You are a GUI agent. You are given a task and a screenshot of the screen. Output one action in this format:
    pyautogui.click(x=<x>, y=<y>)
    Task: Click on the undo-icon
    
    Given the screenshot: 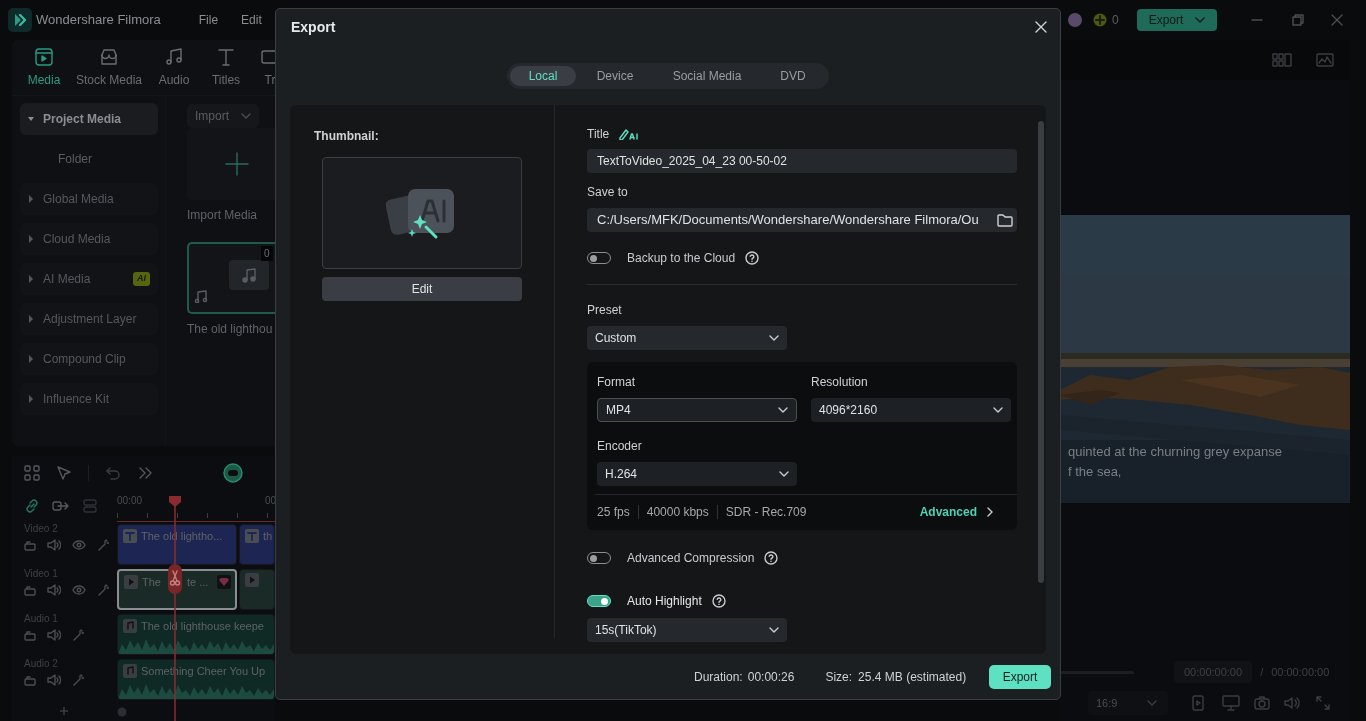 What is the action you would take?
    pyautogui.click(x=113, y=473)
    